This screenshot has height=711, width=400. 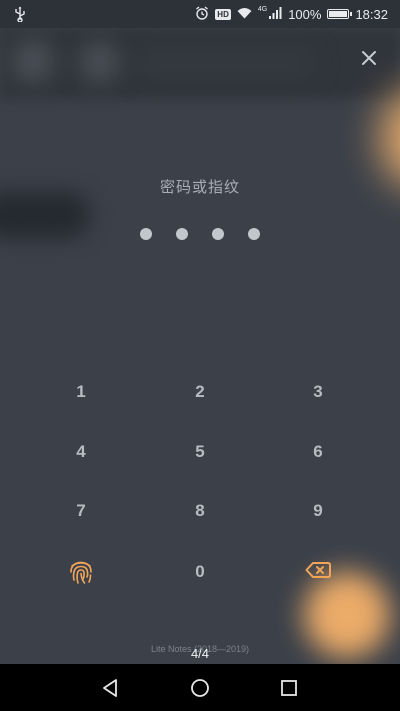 I want to click on alarm-icon, so click(x=202, y=14).